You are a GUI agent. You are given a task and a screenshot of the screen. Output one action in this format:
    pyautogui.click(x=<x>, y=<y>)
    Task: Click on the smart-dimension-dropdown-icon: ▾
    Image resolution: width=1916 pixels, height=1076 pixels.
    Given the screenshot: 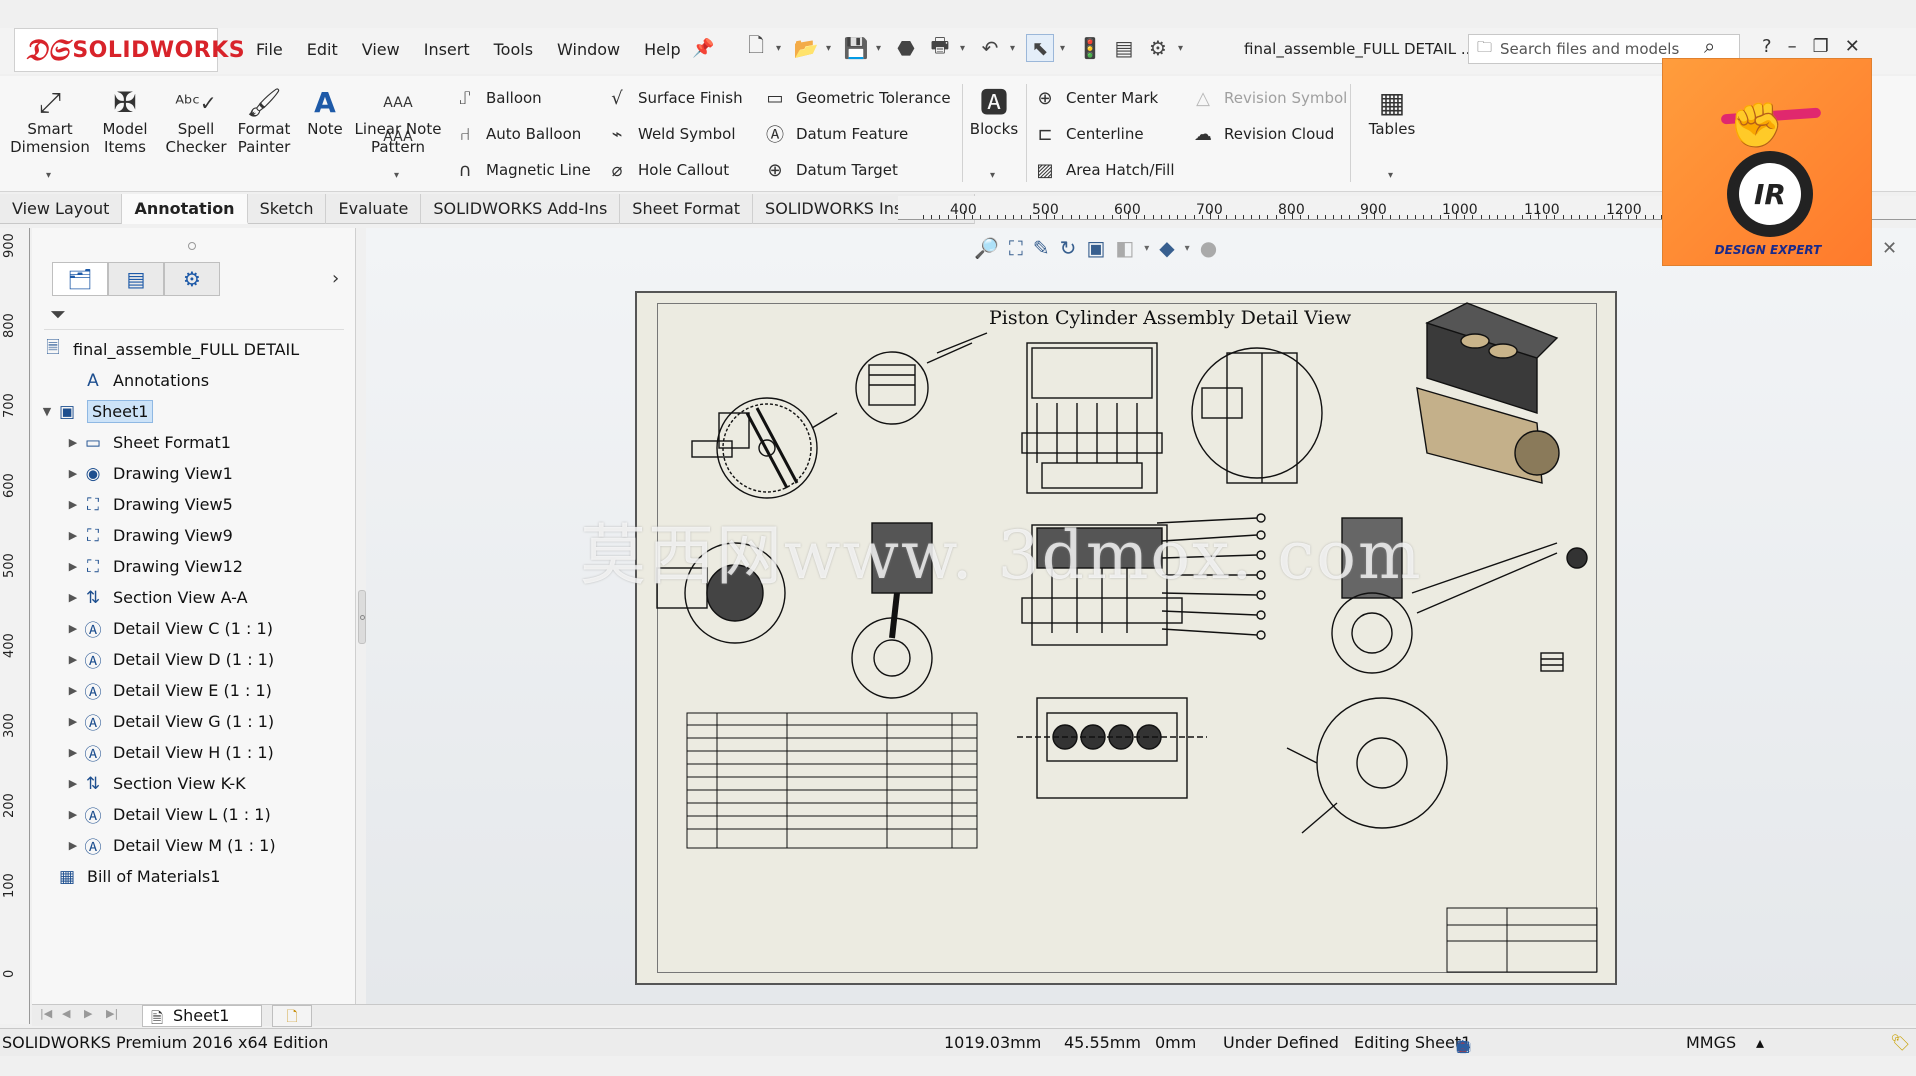 What is the action you would take?
    pyautogui.click(x=48, y=175)
    